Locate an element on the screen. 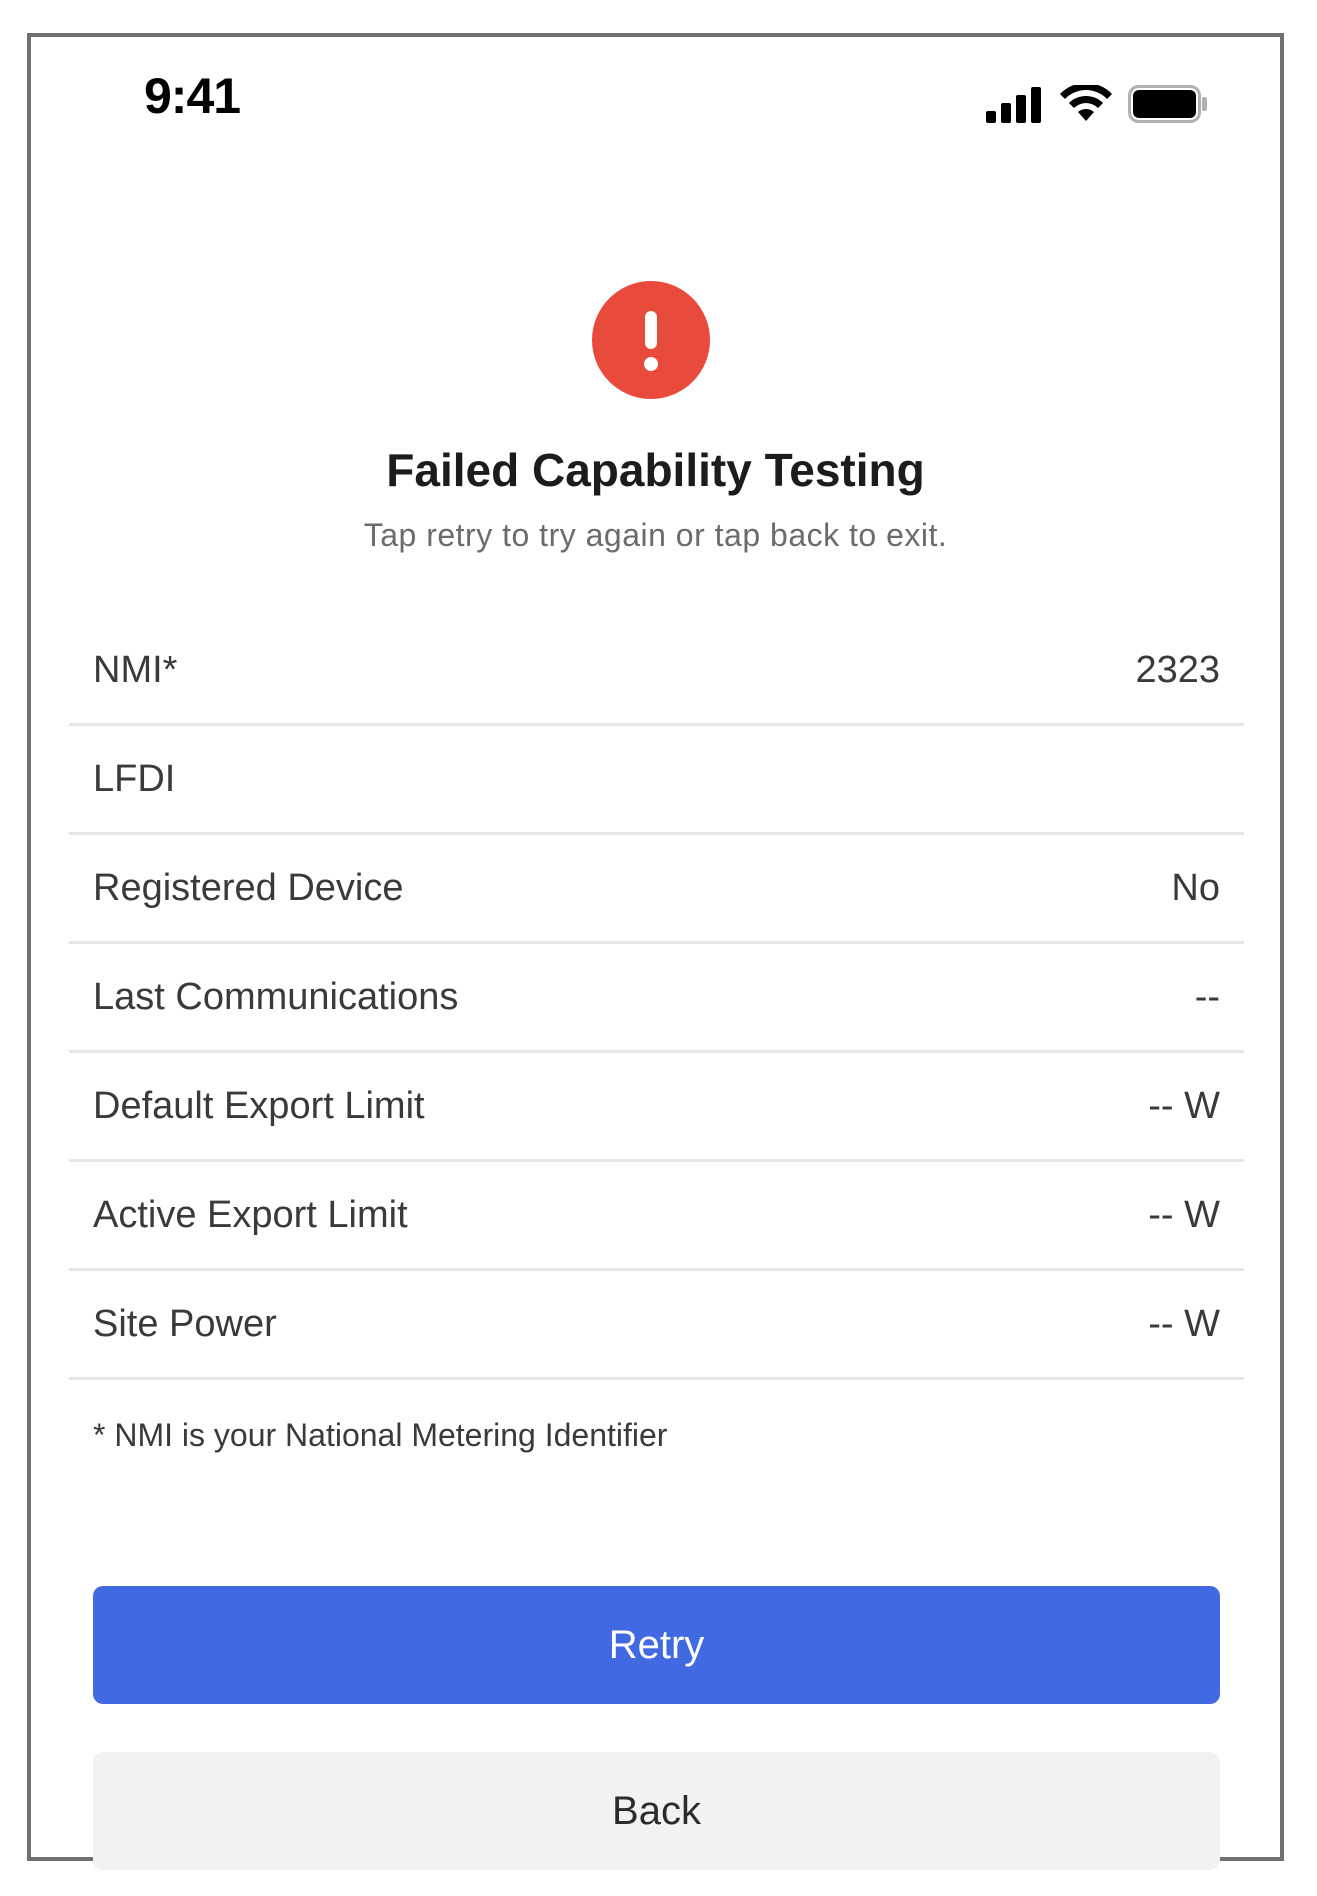 The width and height of the screenshot is (1317, 1896). page-title: Failed Capability Testing is located at coordinates (655, 470).